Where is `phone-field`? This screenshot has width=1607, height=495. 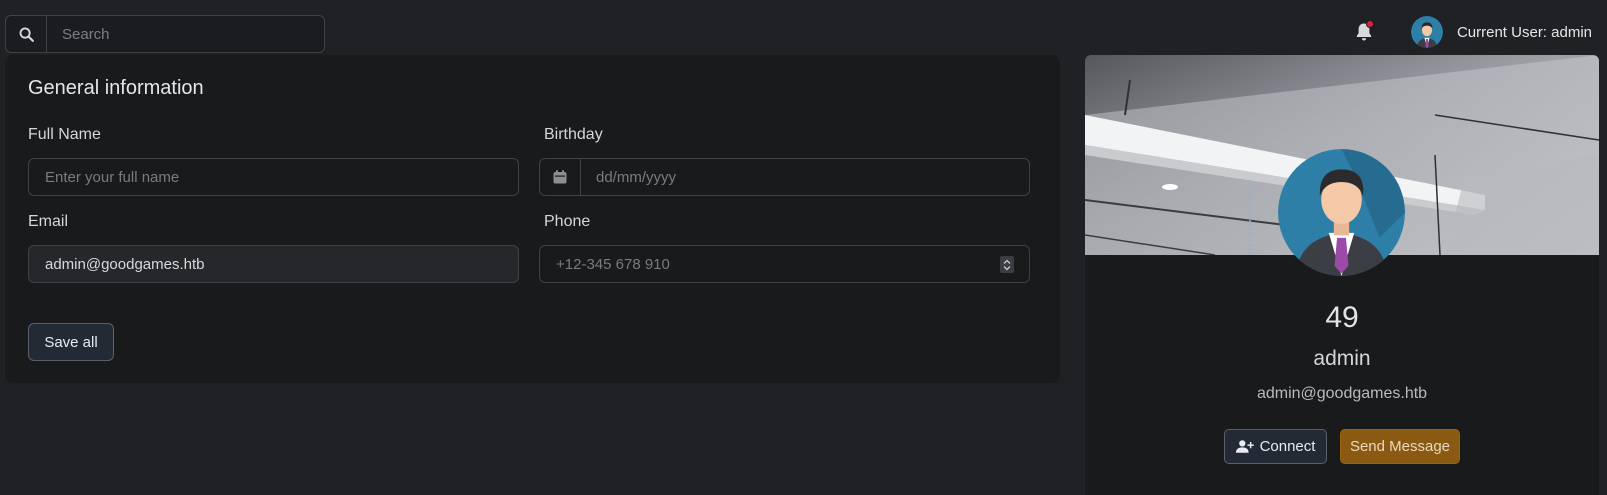
phone-field is located at coordinates (784, 264).